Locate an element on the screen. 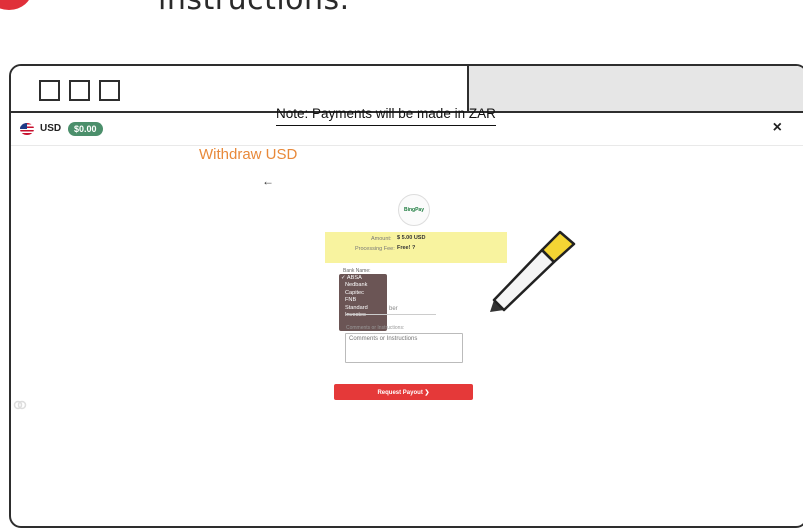 This screenshot has width=803, height=528. comments-input is located at coordinates (404, 348).